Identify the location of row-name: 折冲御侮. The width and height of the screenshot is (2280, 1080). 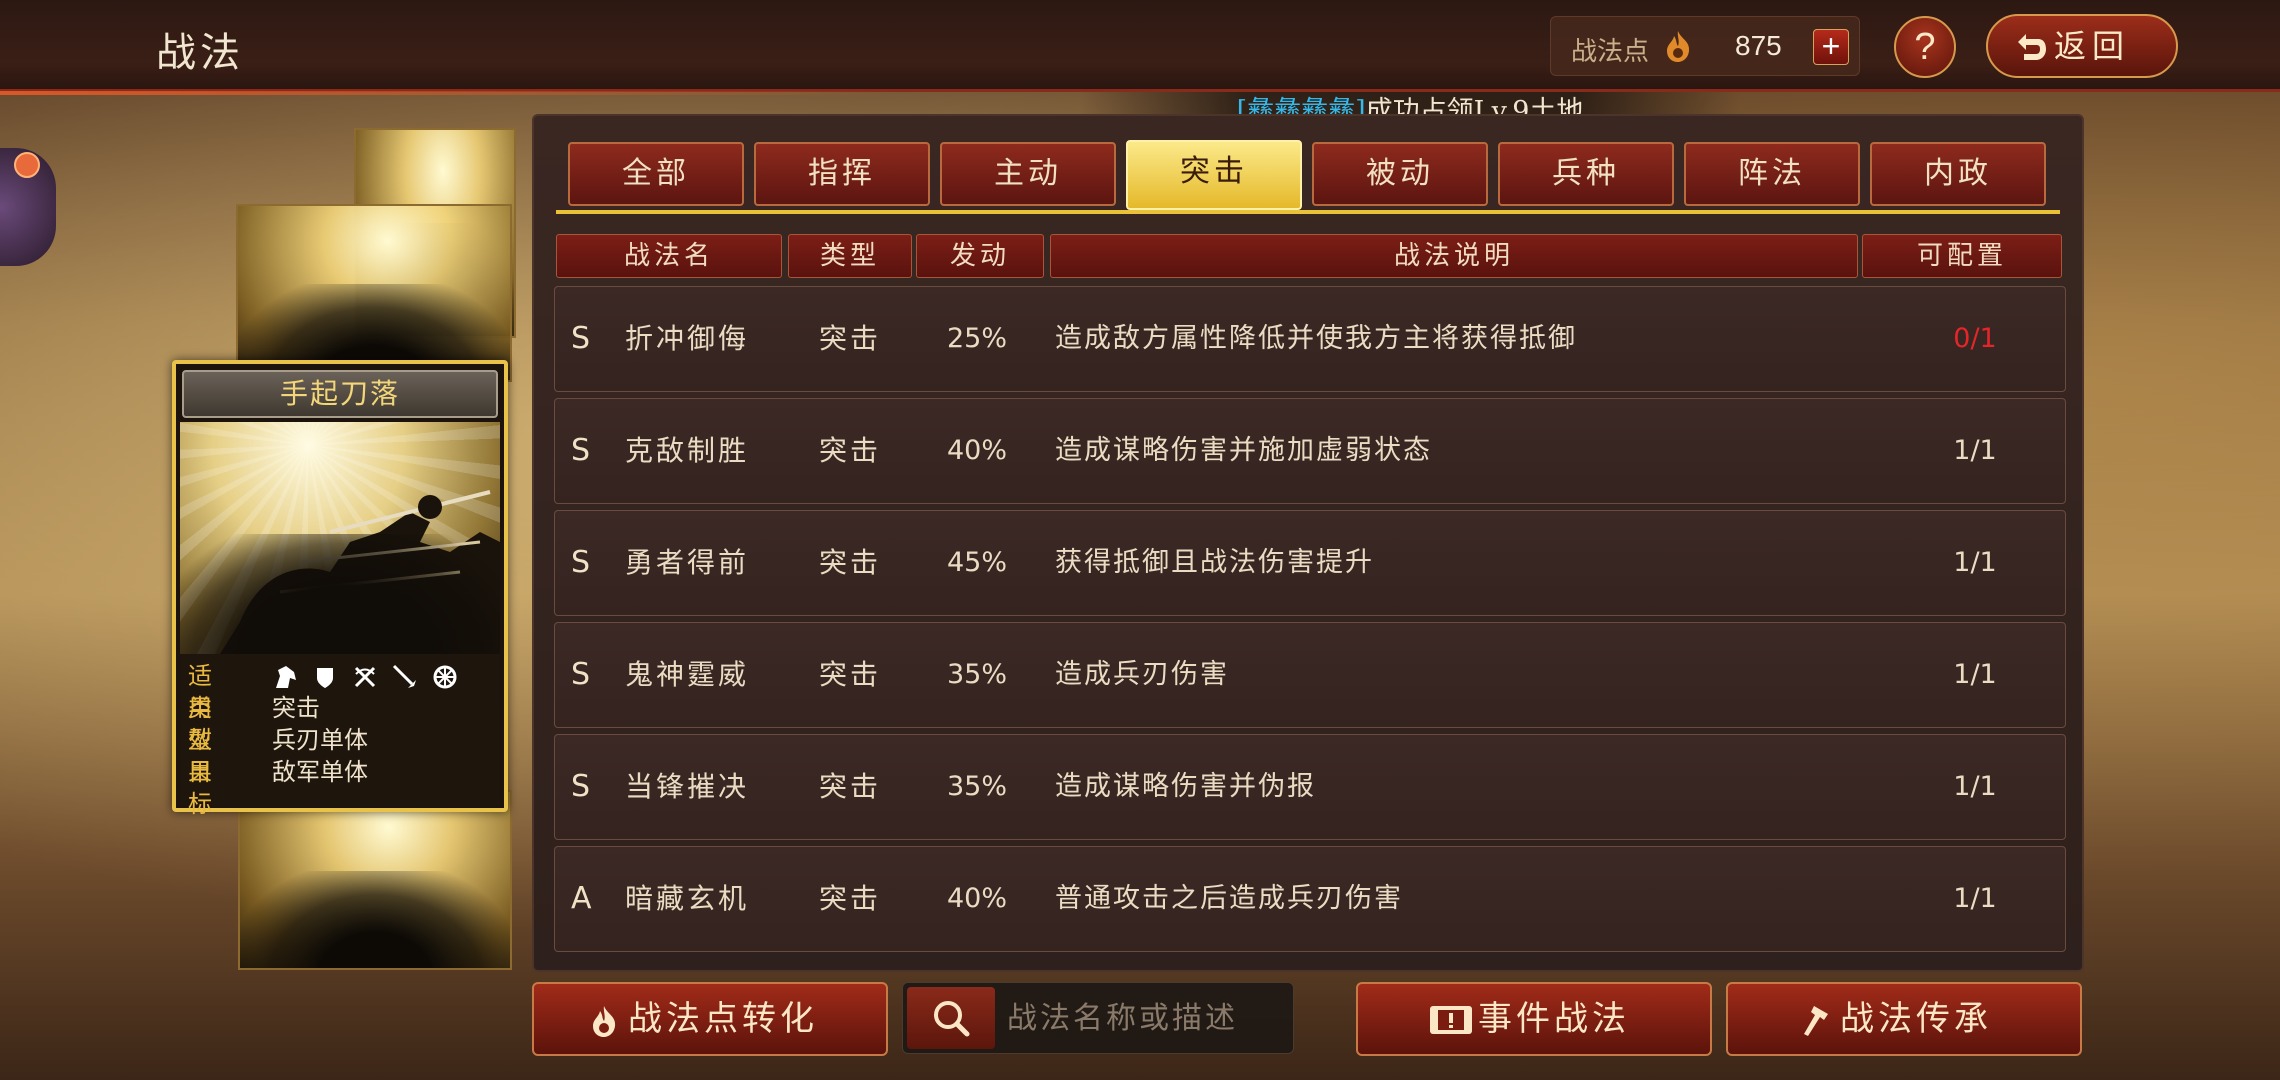
(687, 338).